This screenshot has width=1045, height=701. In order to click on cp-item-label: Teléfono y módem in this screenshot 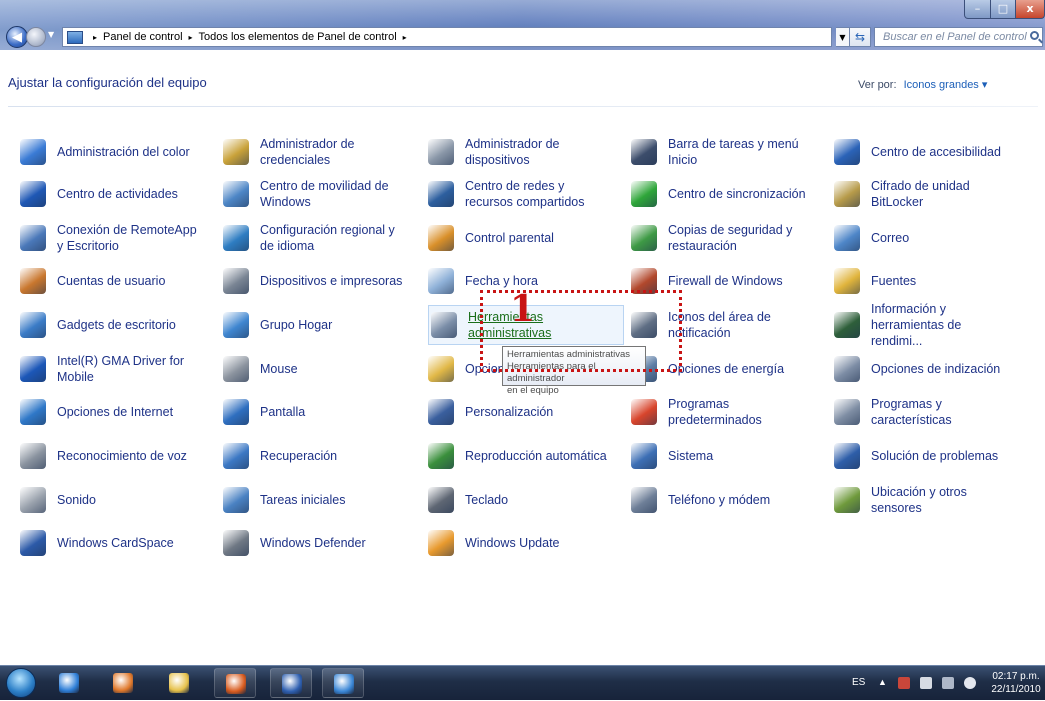, I will do `click(719, 500)`.